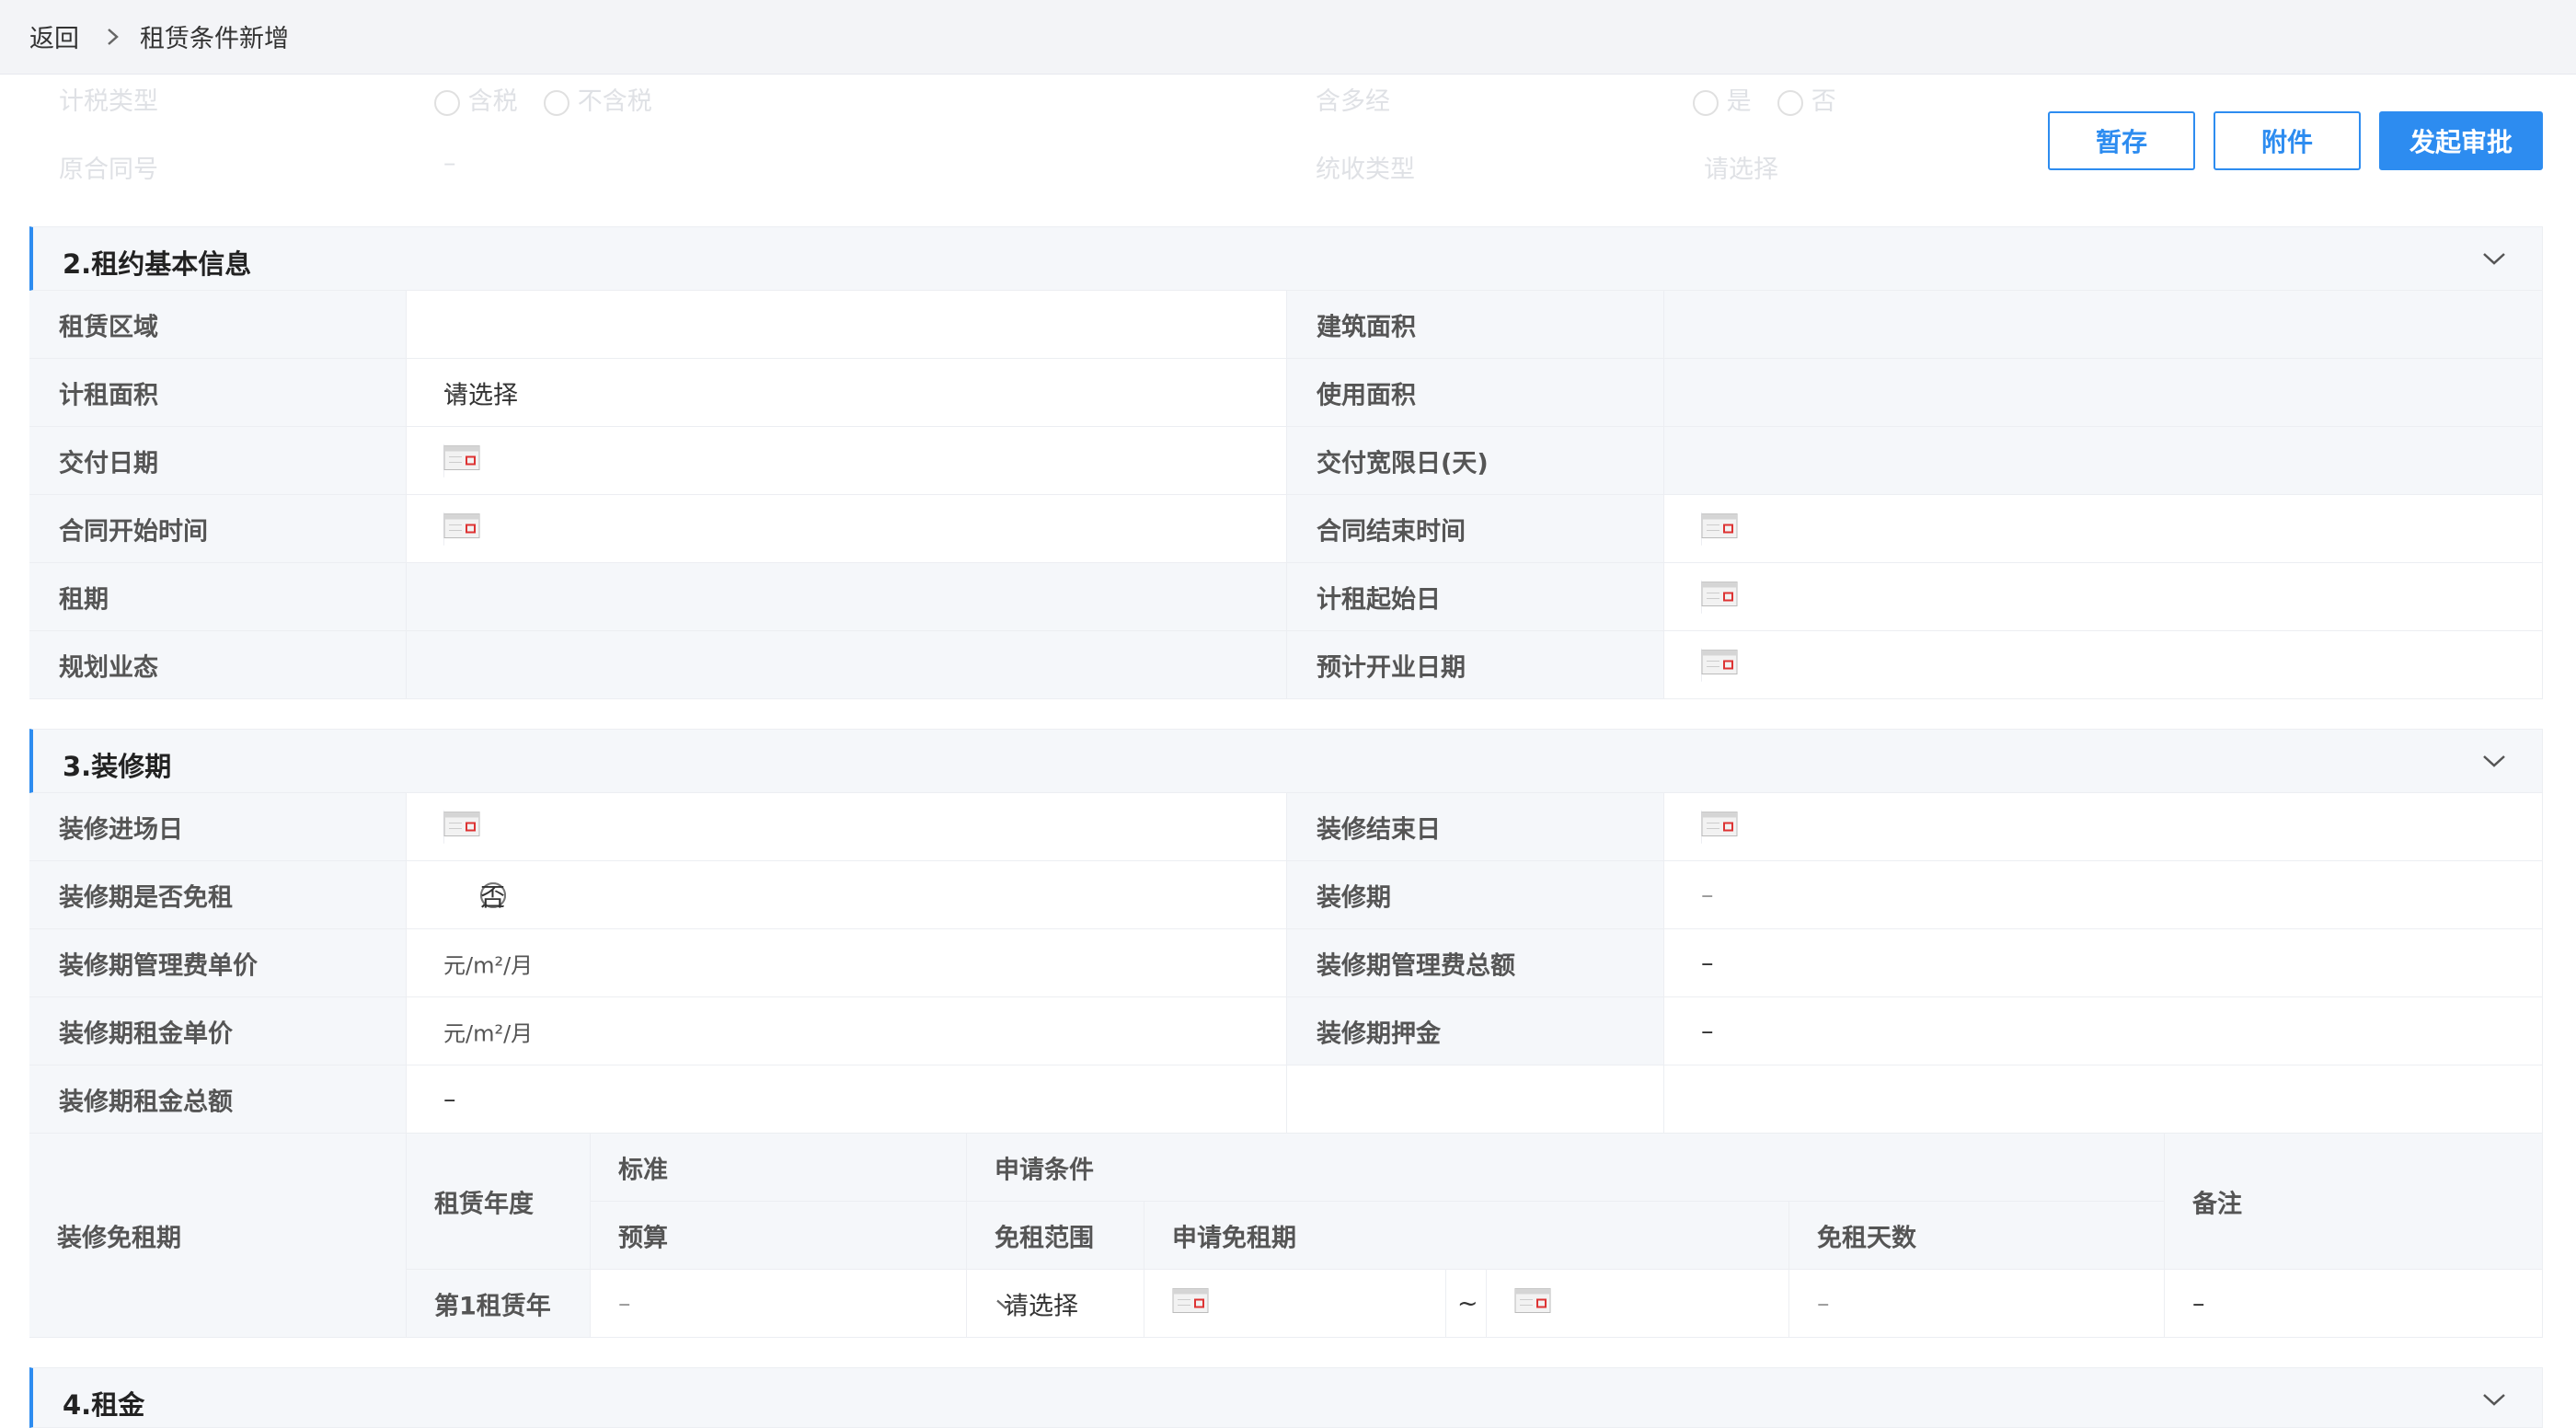 This screenshot has height=1428, width=2576. I want to click on reno-end-input, so click(2103, 827).